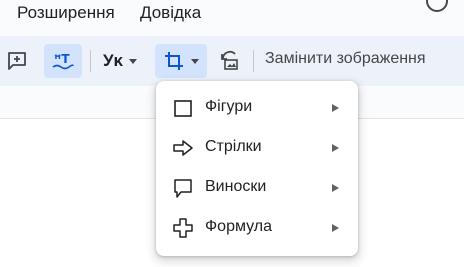  I want to click on menu-item-arrows: Стрілки, so click(257, 148).